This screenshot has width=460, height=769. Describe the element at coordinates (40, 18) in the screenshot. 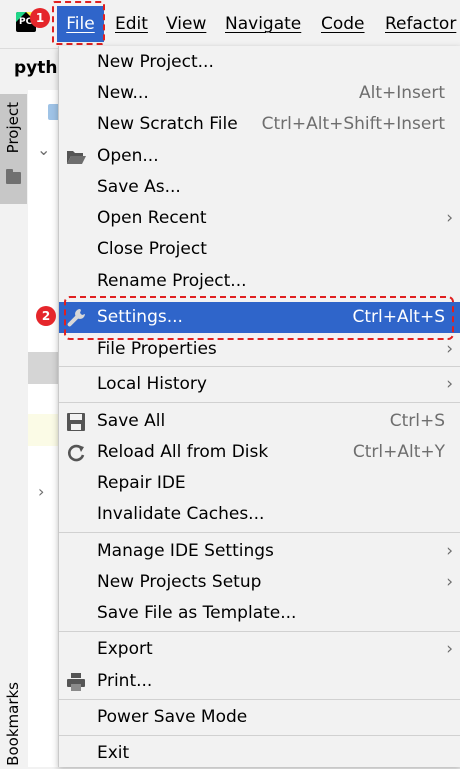

I see `step-badge-1: 1` at that location.